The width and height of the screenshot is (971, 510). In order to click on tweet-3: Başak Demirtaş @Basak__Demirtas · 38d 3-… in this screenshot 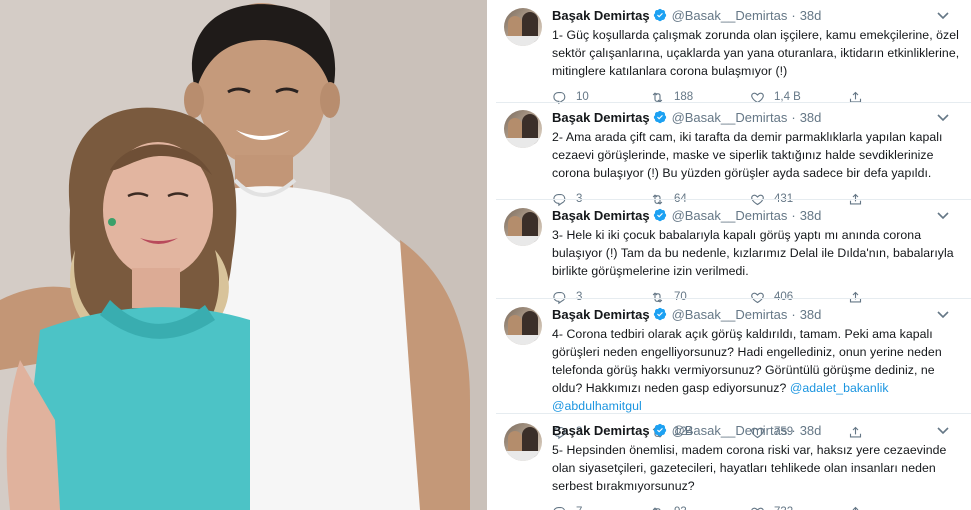, I will do `click(733, 253)`.